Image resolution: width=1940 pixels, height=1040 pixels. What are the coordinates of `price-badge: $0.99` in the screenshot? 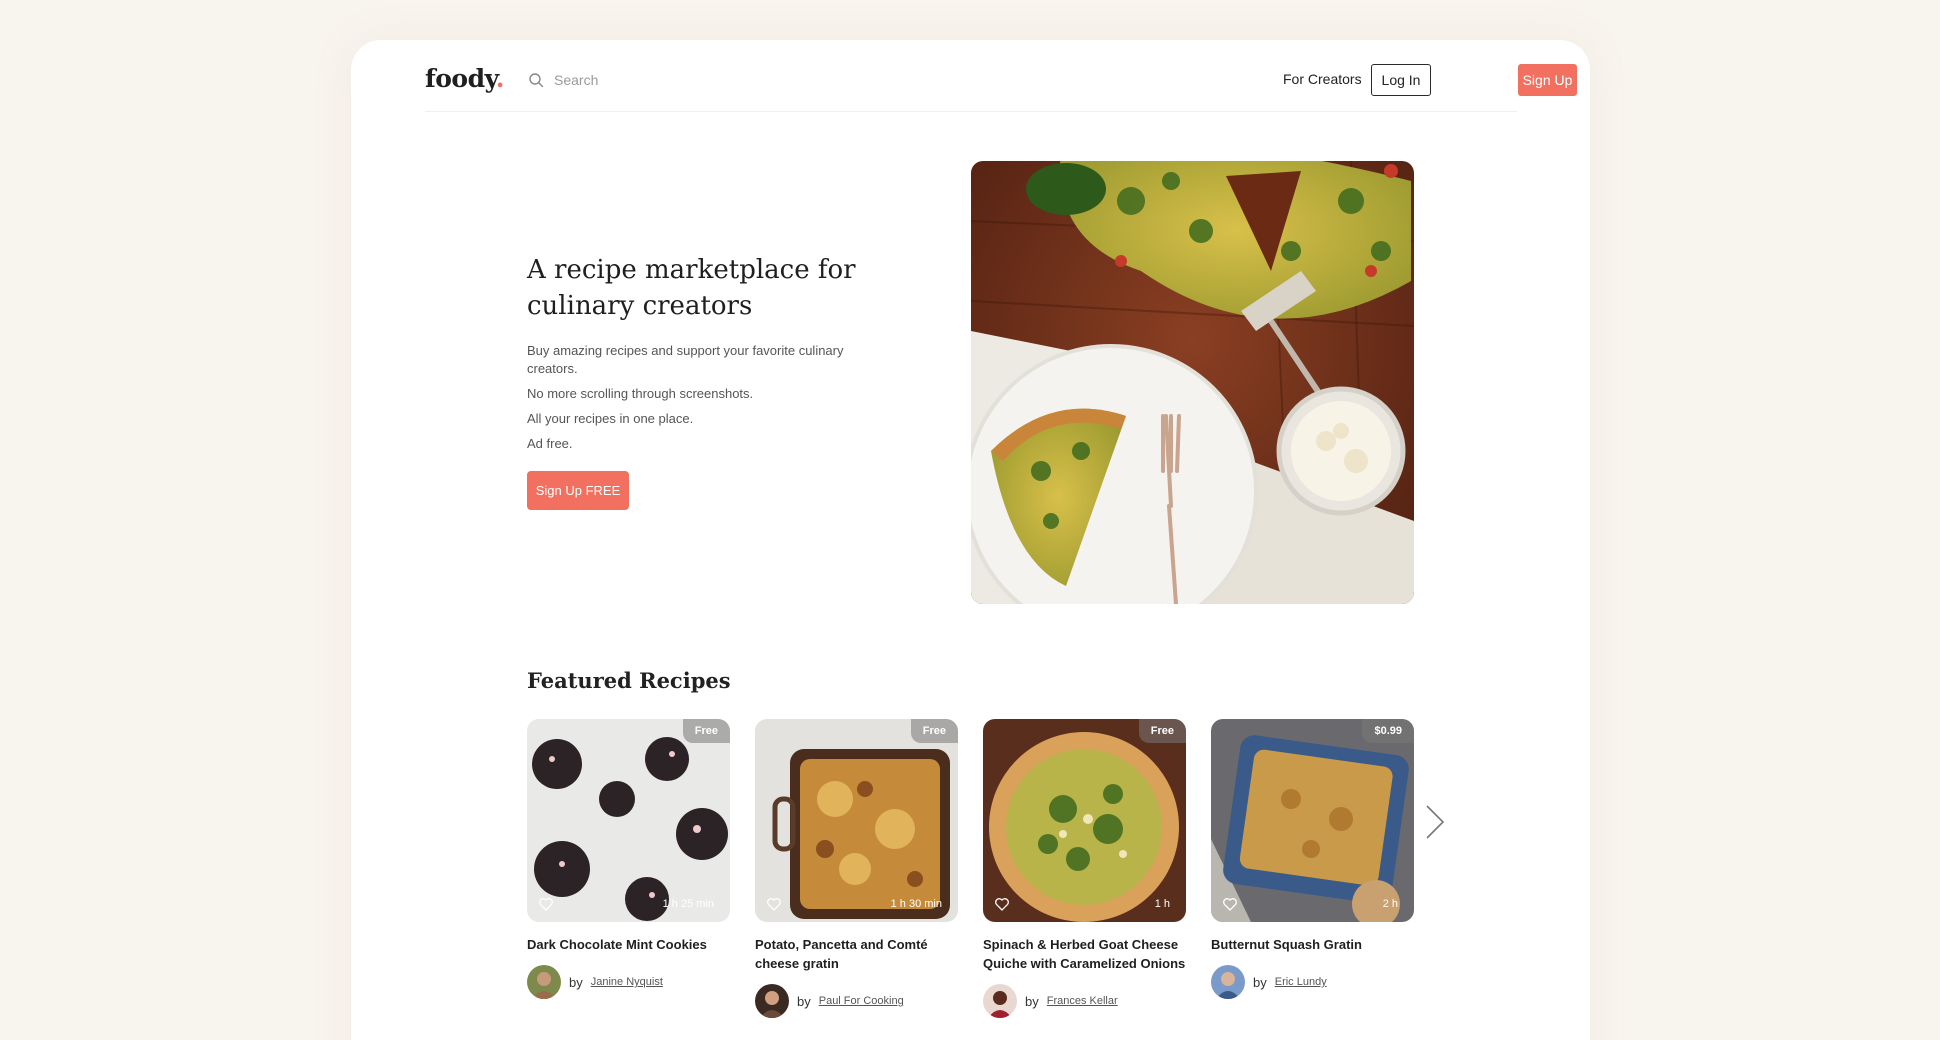 It's located at (1388, 731).